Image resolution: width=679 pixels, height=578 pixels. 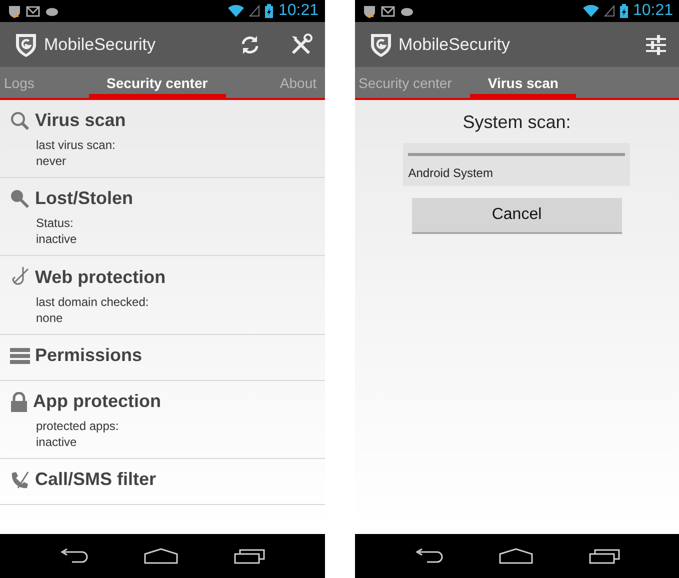 I want to click on feature-title: Permissions, so click(x=88, y=355).